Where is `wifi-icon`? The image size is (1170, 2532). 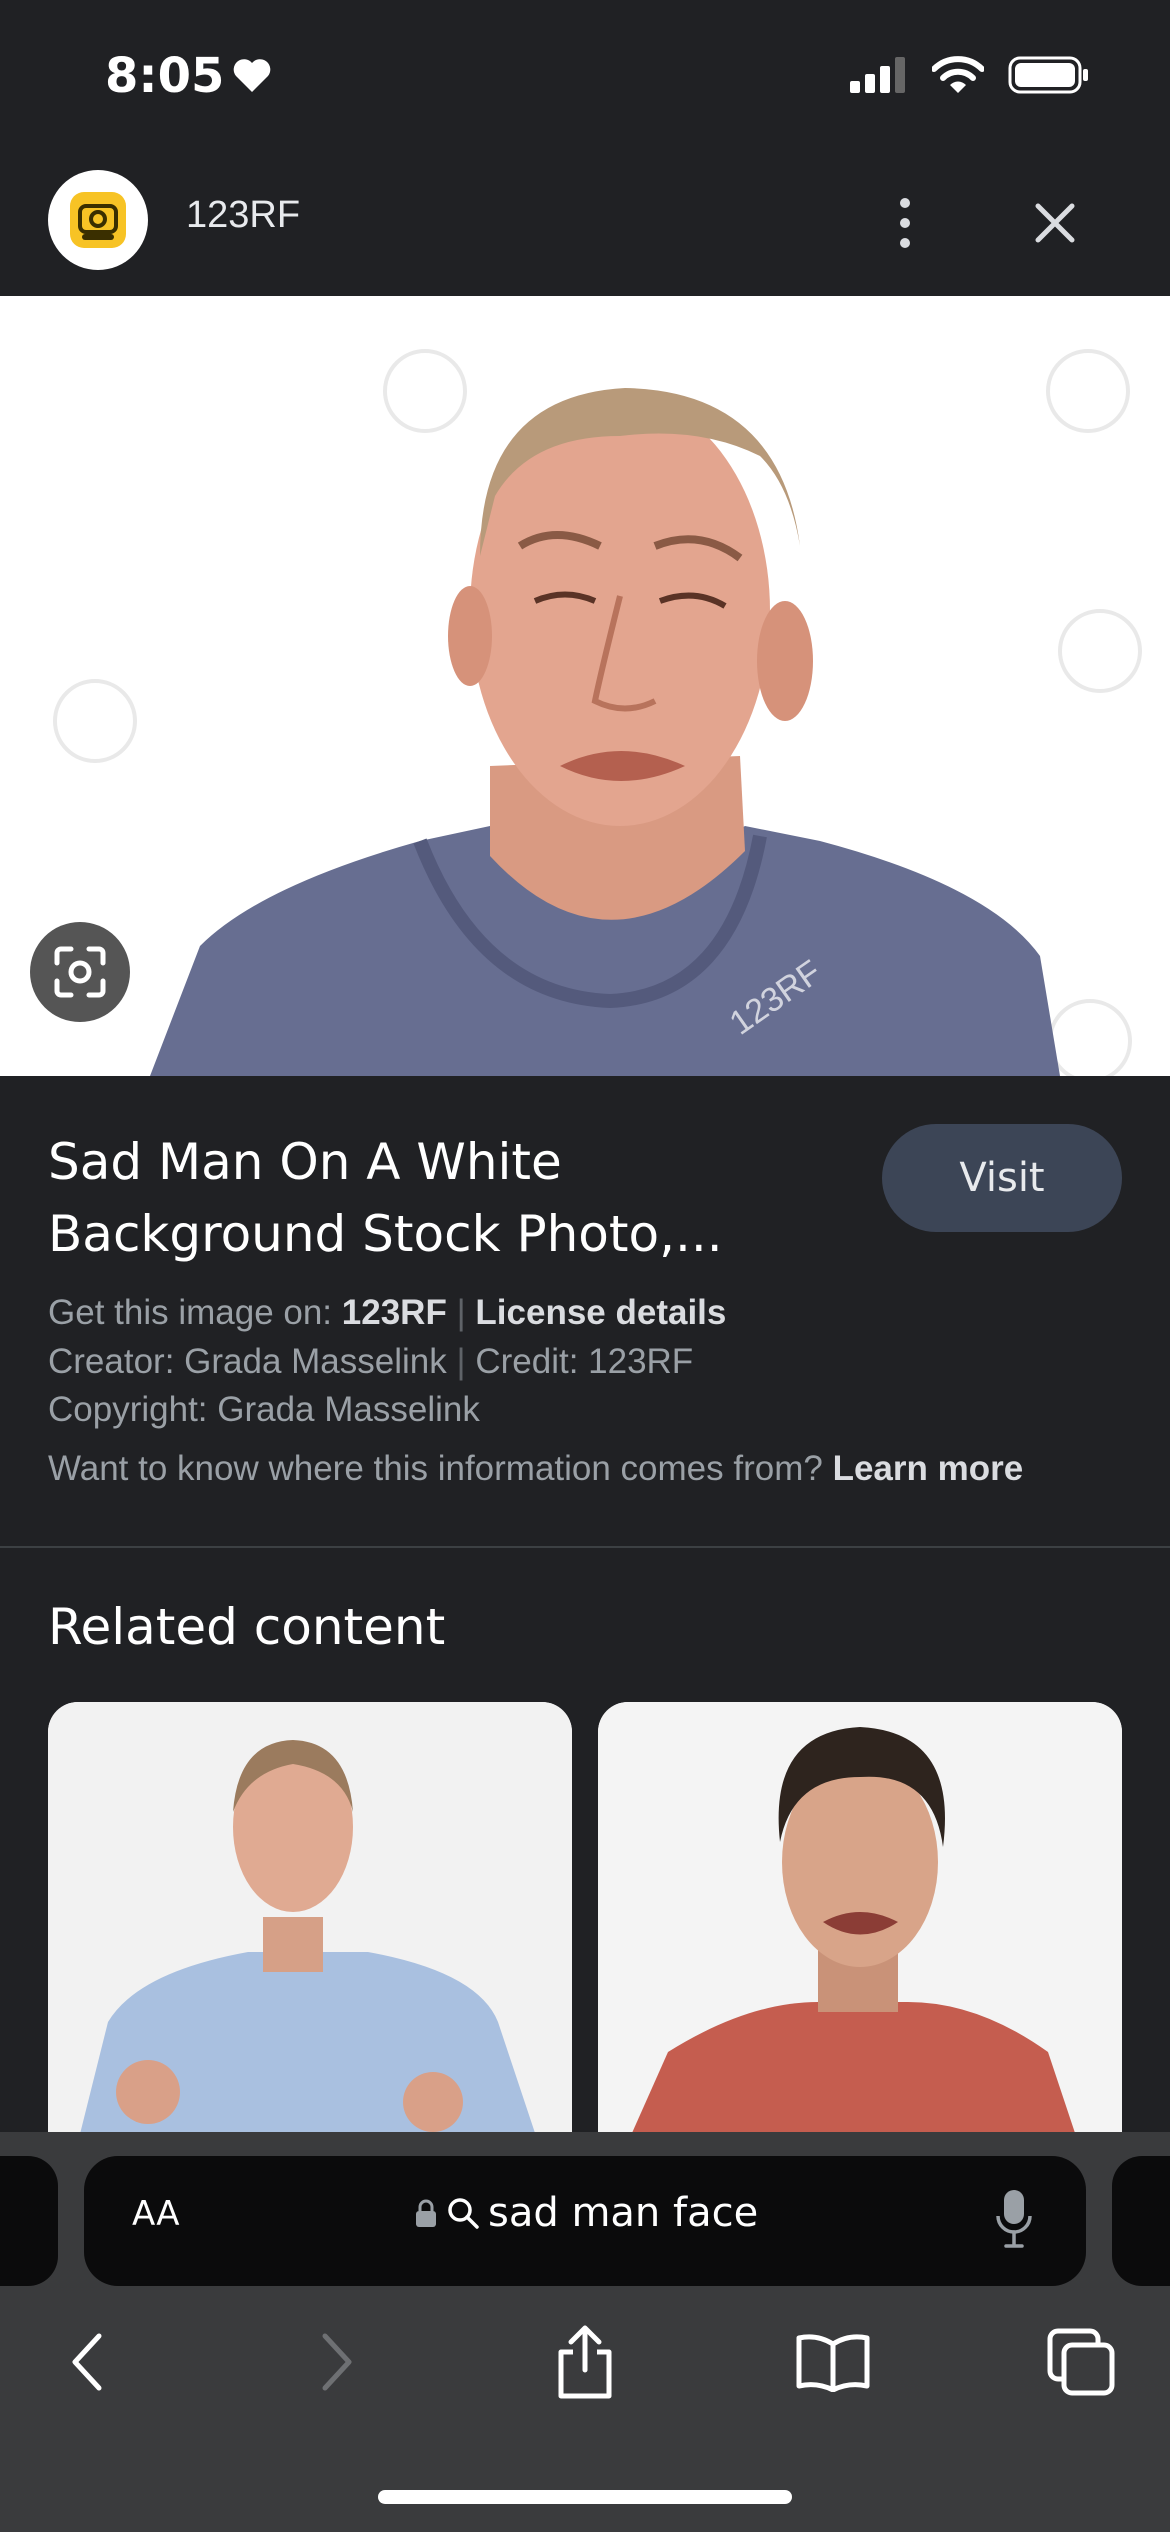 wifi-icon is located at coordinates (958, 74).